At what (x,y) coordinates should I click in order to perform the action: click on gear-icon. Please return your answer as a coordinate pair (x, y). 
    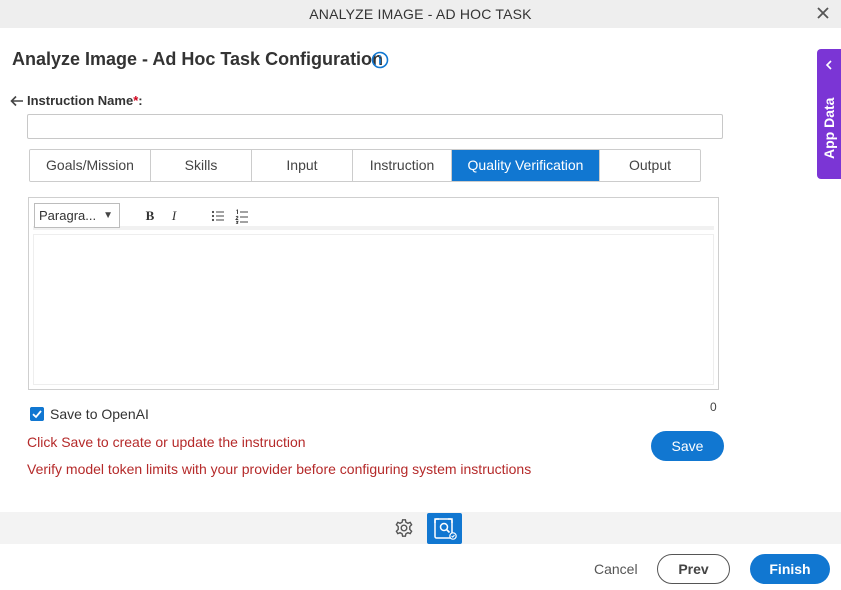
    Looking at the image, I should click on (404, 528).